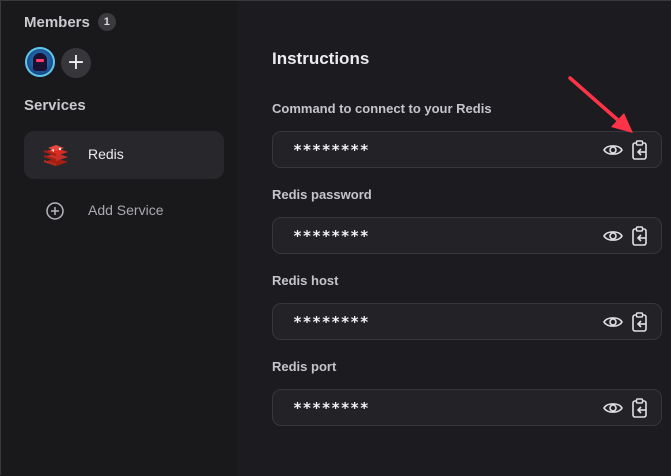 Image resolution: width=671 pixels, height=476 pixels. I want to click on field-value-port: ********, so click(331, 408).